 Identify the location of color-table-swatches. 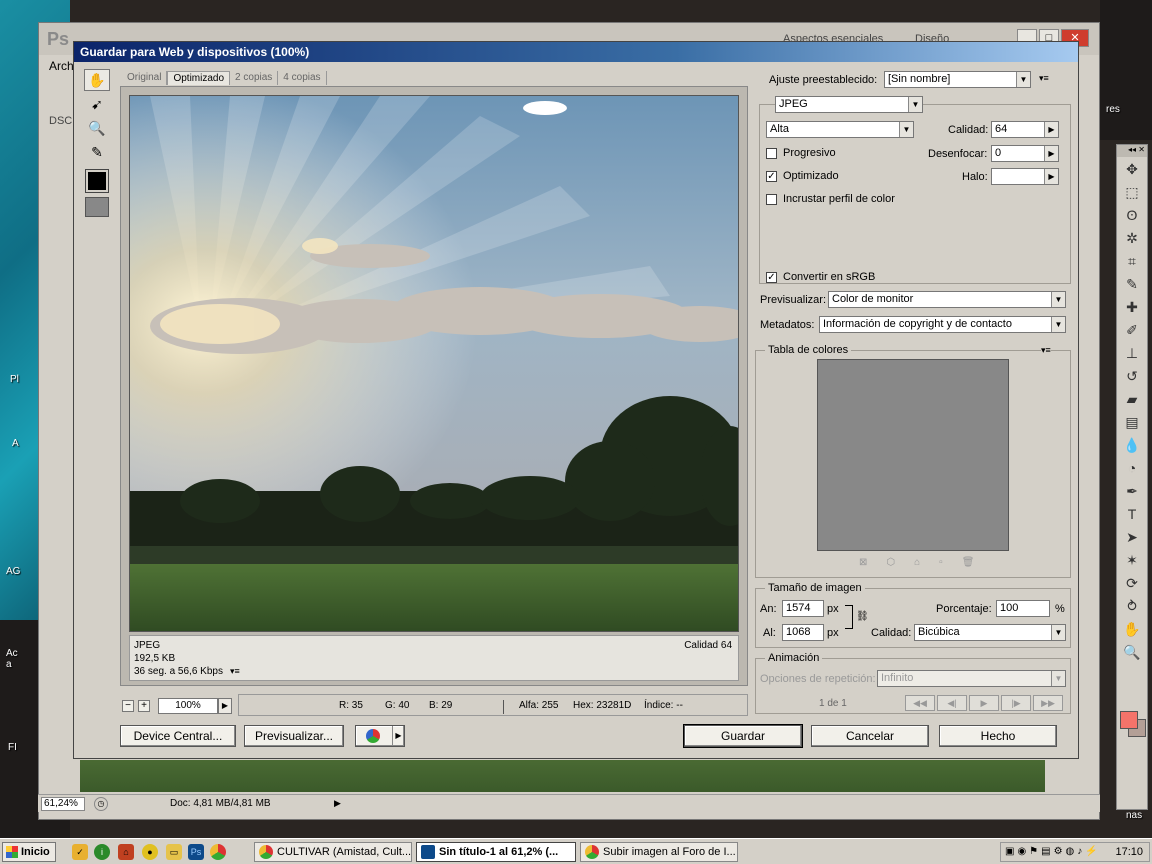
(913, 455).